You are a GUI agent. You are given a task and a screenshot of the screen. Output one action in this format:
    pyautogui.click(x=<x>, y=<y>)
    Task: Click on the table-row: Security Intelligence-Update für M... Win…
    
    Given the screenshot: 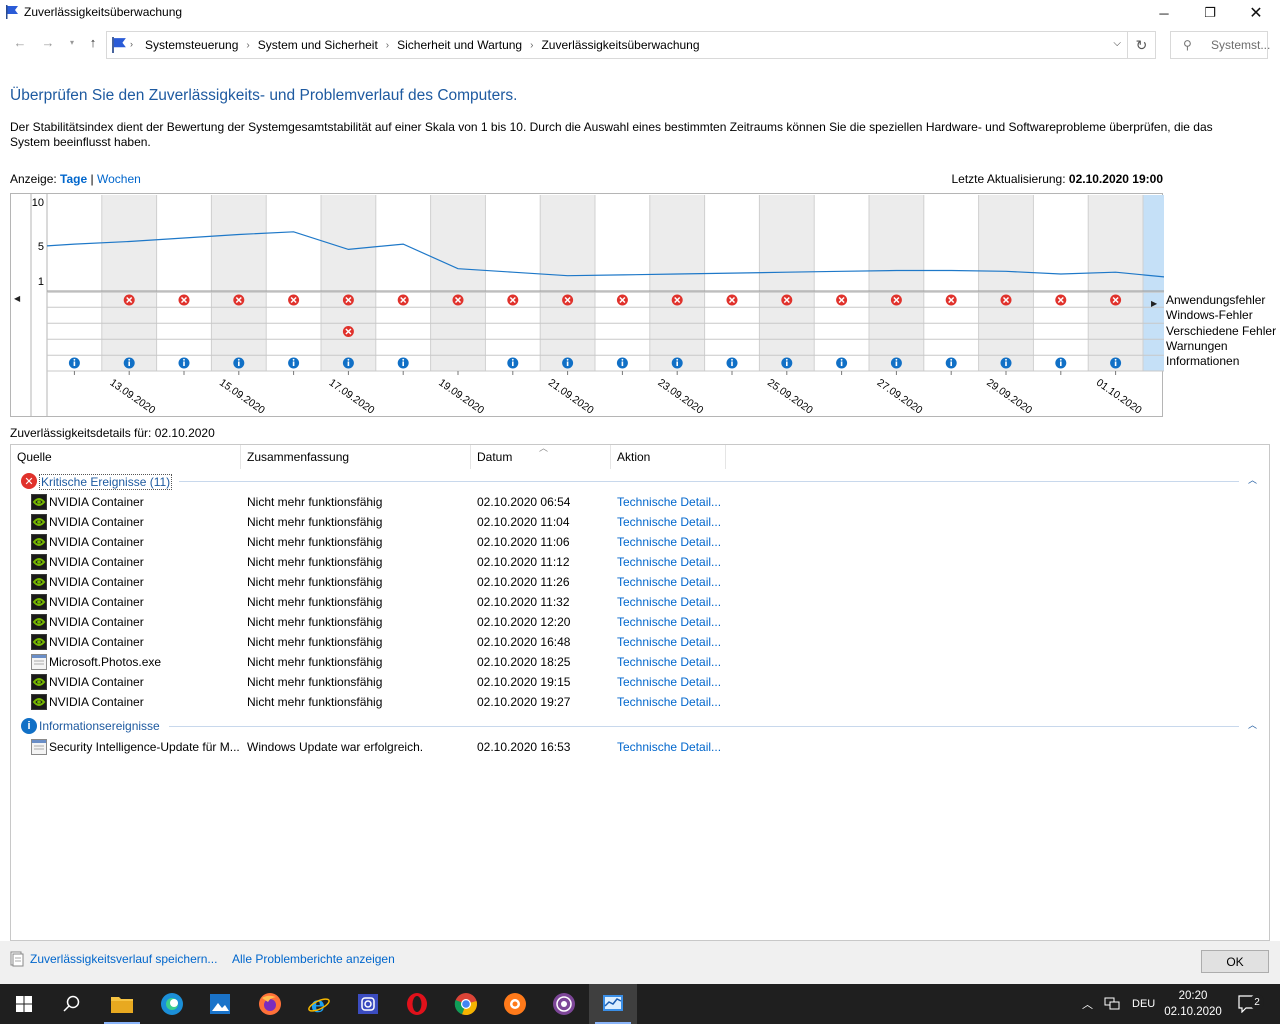 What is the action you would take?
    pyautogui.click(x=631, y=747)
    